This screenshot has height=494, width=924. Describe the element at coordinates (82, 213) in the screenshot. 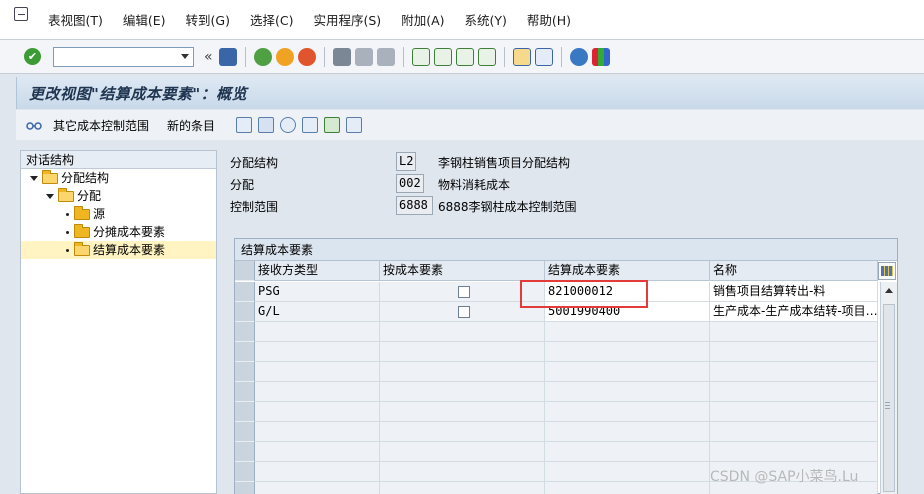

I see `folder-icon` at that location.